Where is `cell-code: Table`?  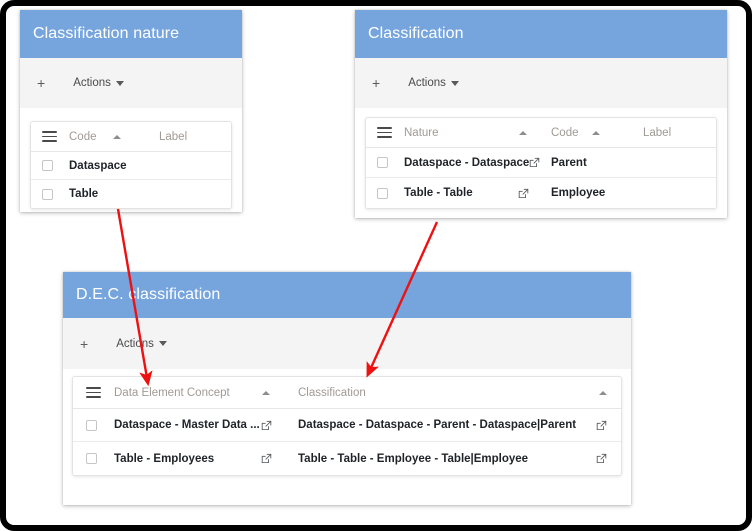
cell-code: Table is located at coordinates (114, 194).